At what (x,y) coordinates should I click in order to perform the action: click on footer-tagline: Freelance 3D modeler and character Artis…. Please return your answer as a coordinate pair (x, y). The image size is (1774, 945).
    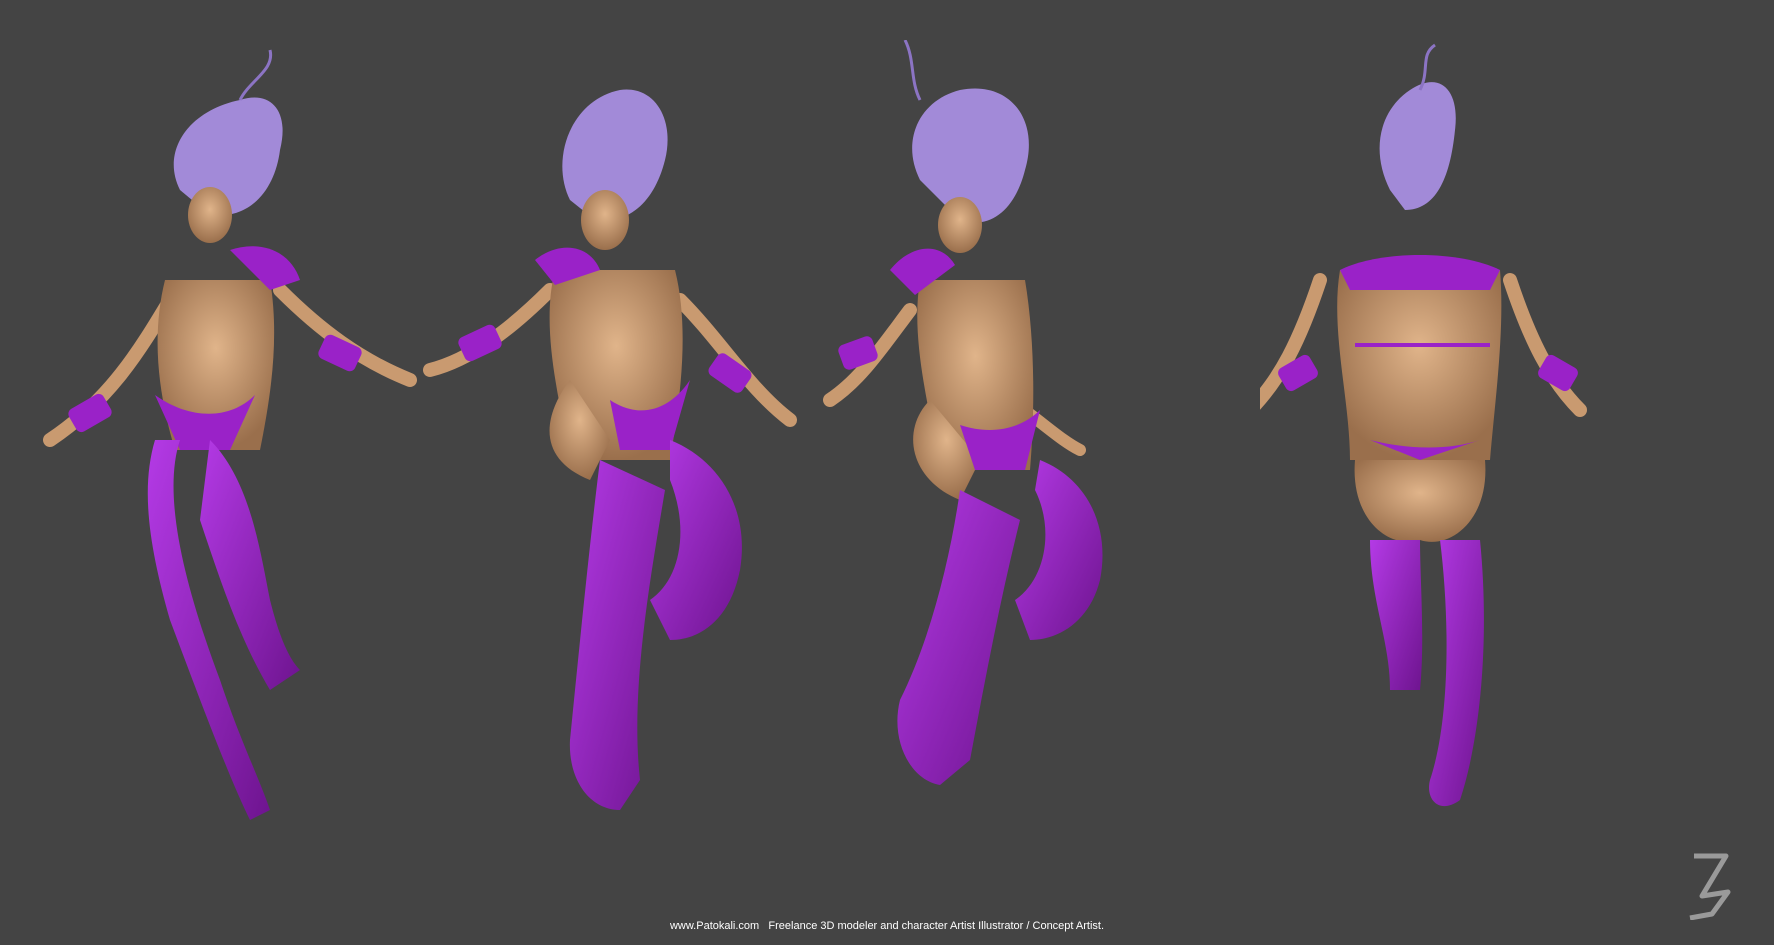
    Looking at the image, I should click on (936, 926).